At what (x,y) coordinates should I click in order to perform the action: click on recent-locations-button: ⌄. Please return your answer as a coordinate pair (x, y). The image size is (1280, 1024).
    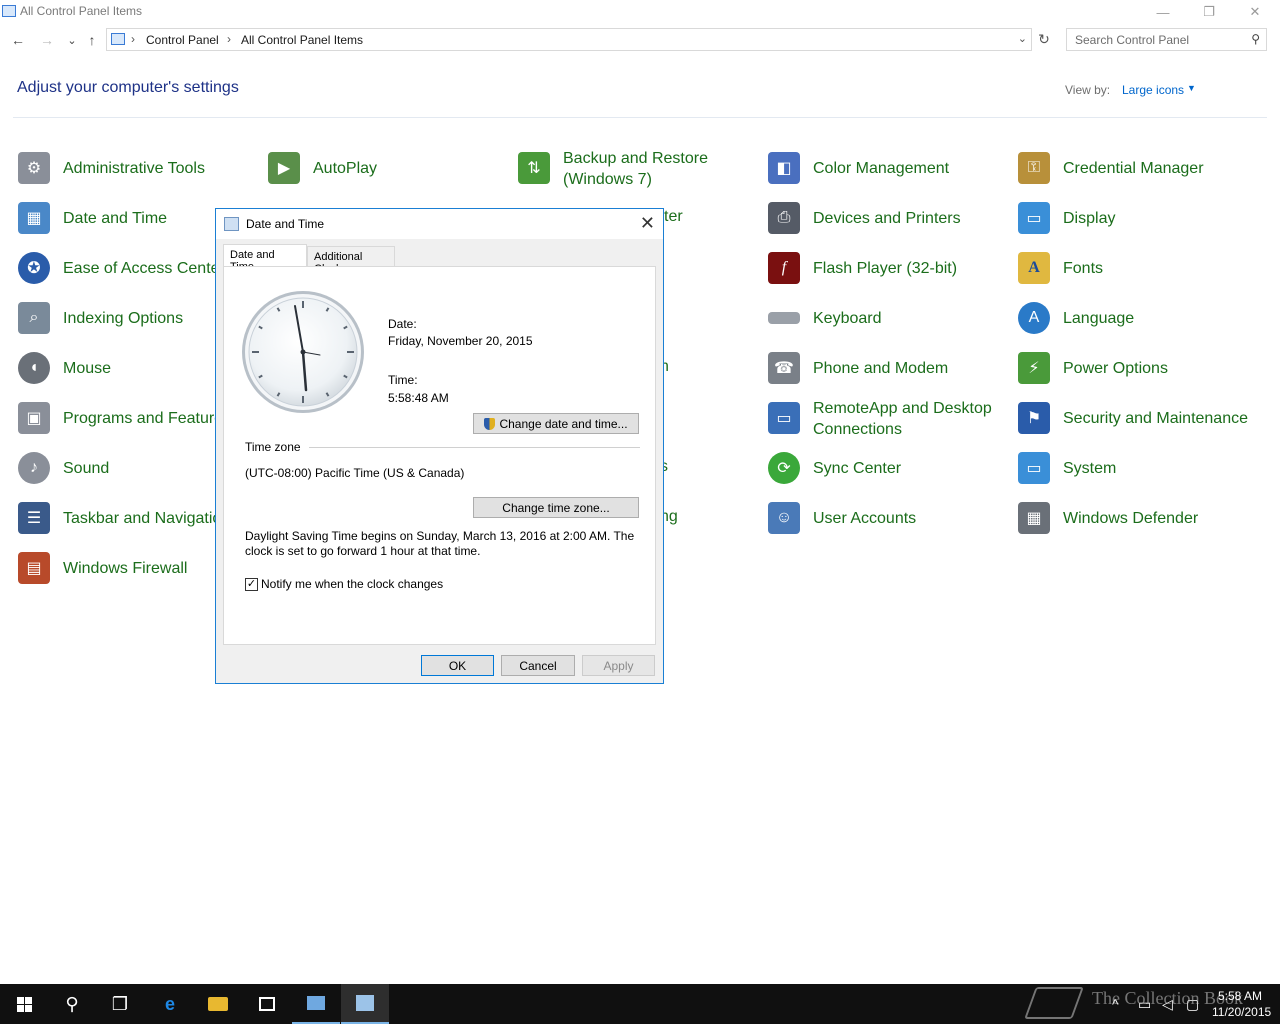
    Looking at the image, I should click on (72, 40).